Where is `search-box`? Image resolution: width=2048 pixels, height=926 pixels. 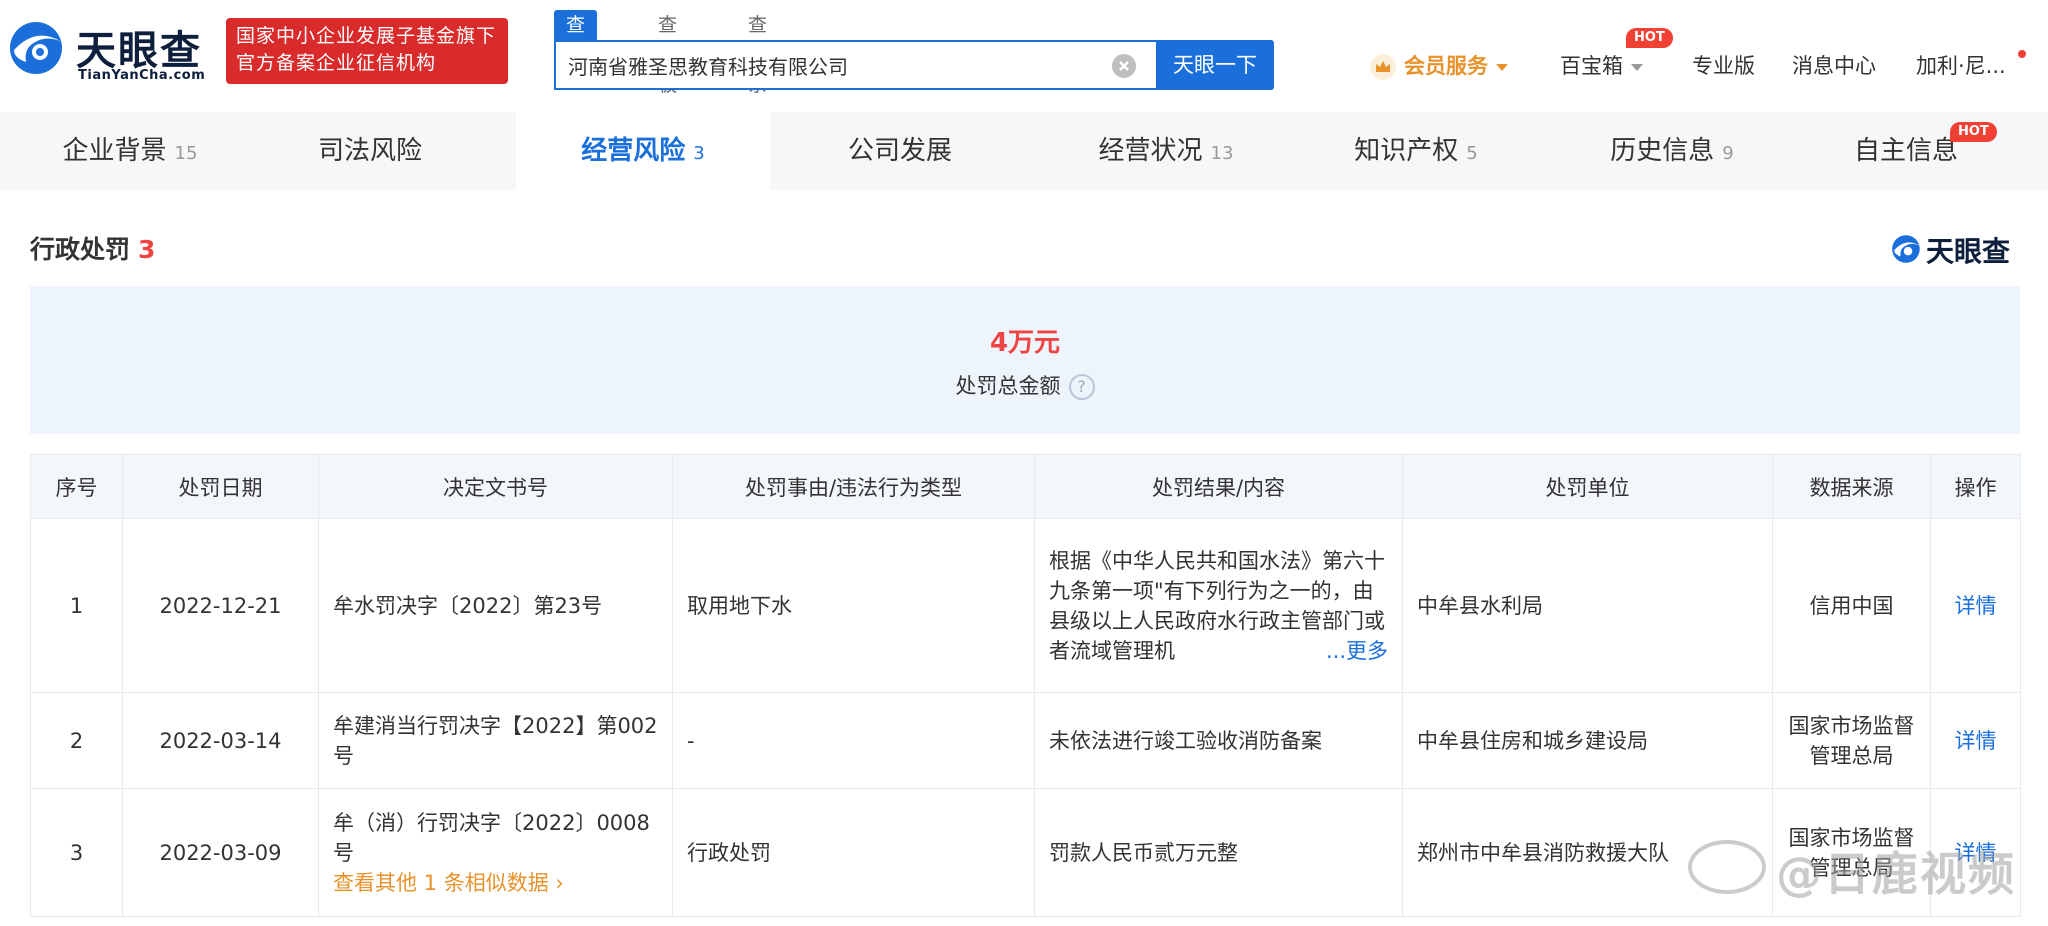
search-box is located at coordinates (855, 65).